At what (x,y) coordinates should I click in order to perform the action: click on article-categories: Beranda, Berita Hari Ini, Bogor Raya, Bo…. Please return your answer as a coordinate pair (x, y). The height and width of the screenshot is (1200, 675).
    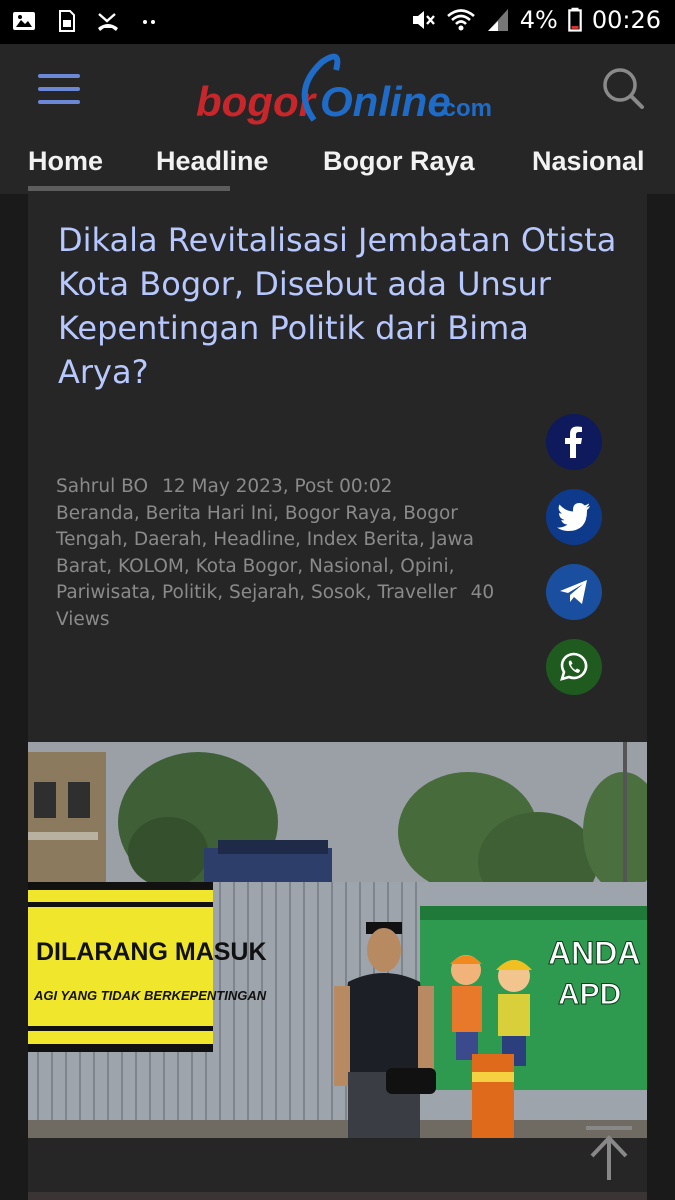
    Looking at the image, I should click on (265, 553).